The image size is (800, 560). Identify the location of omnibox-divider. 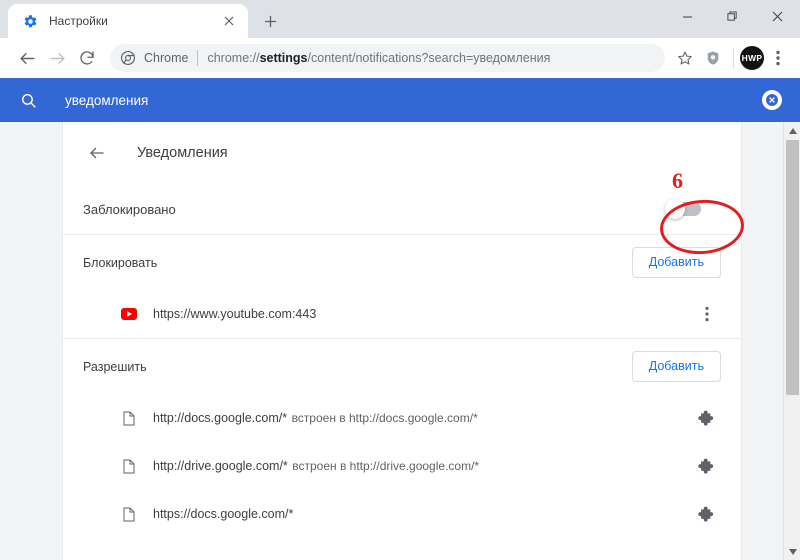
(198, 58).